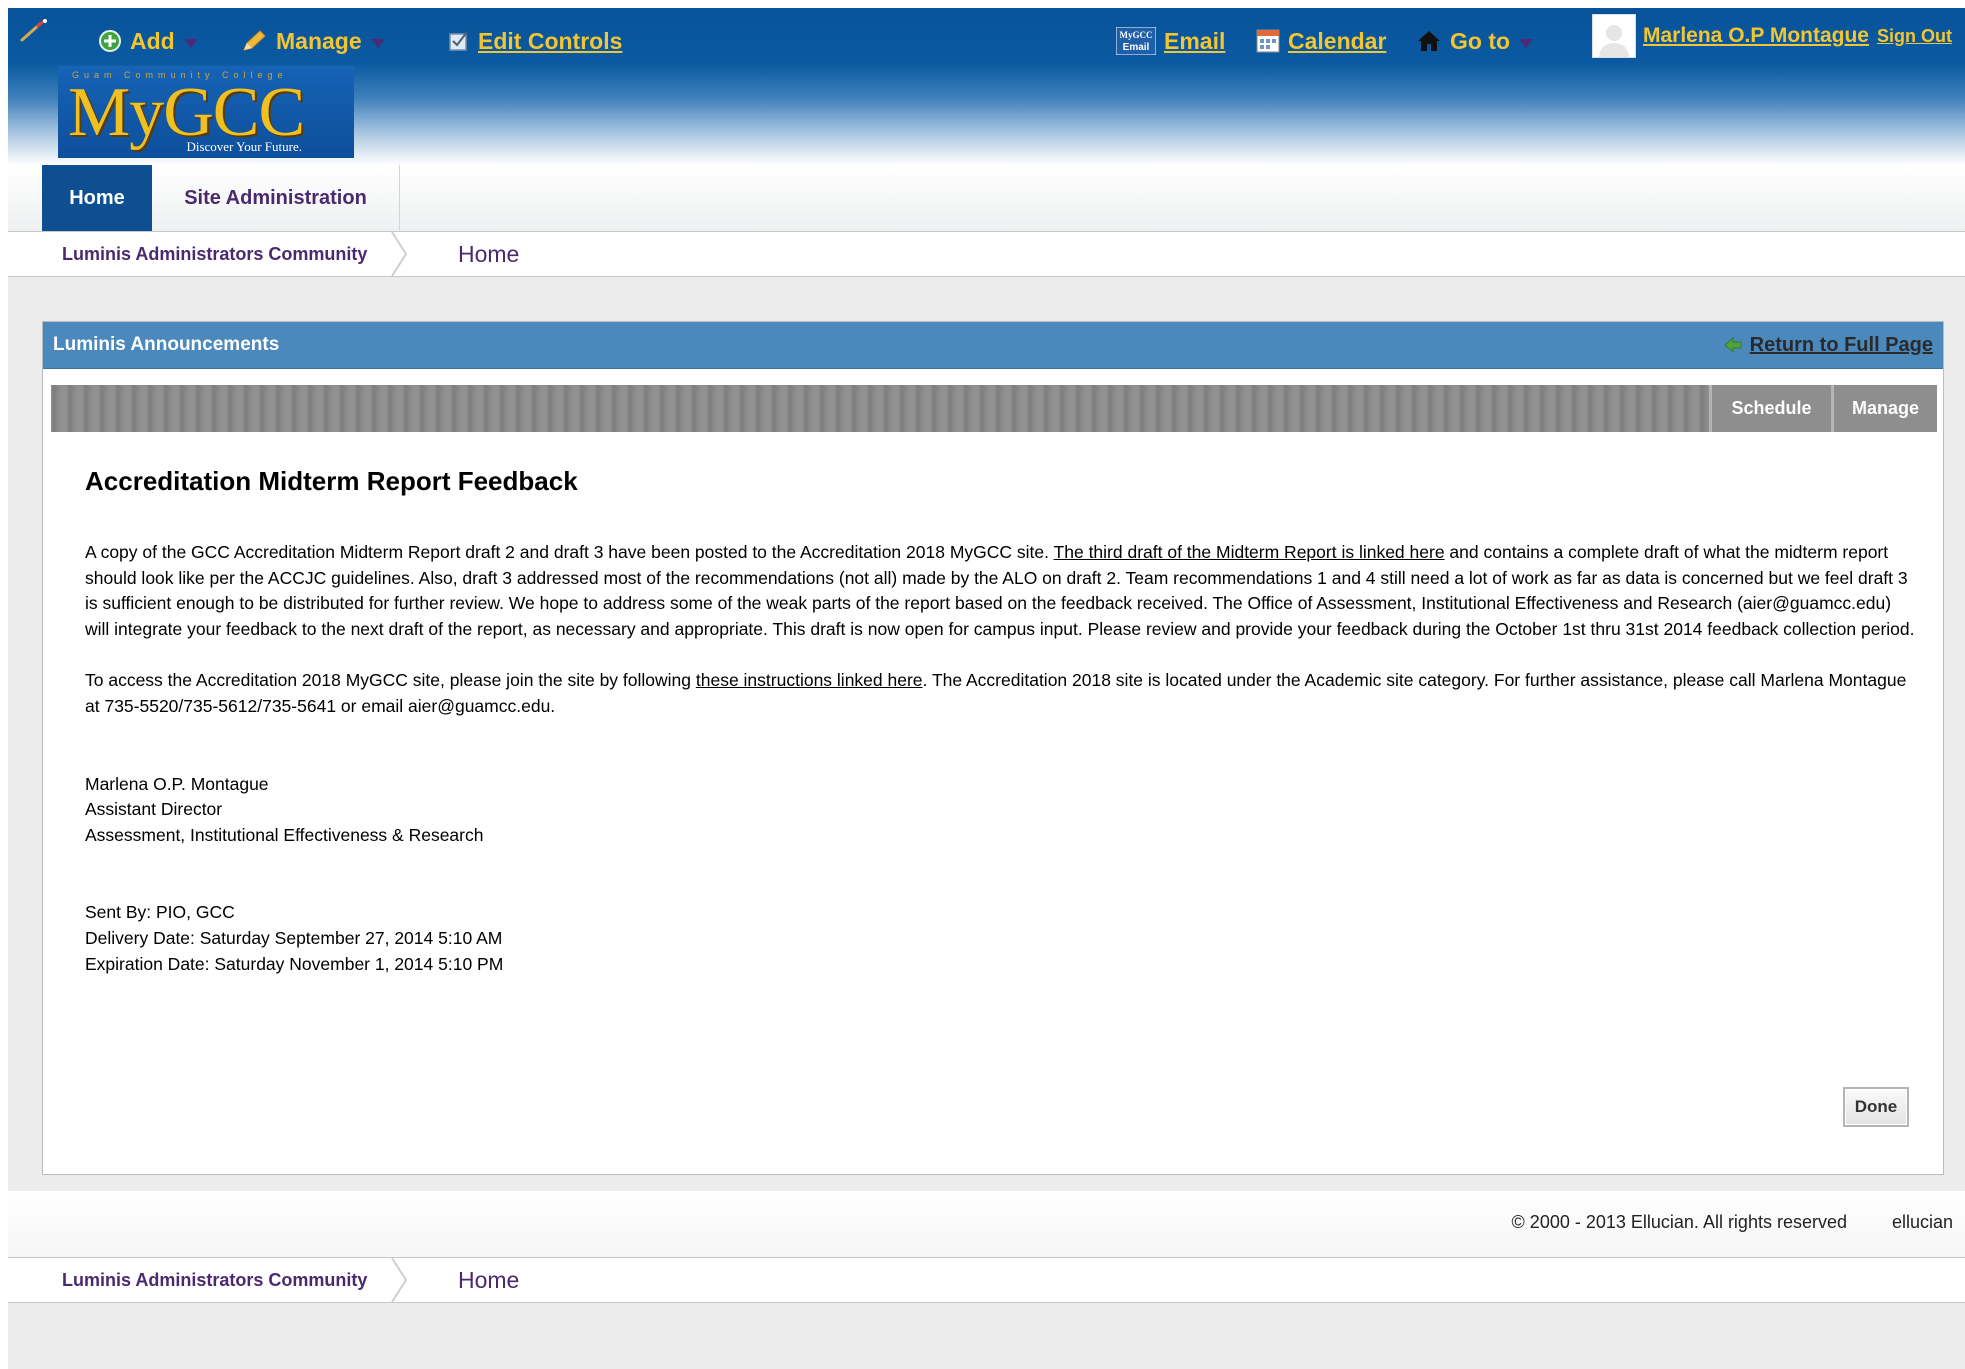 The width and height of the screenshot is (1965, 1369). I want to click on plus-circle-icon, so click(110, 41).